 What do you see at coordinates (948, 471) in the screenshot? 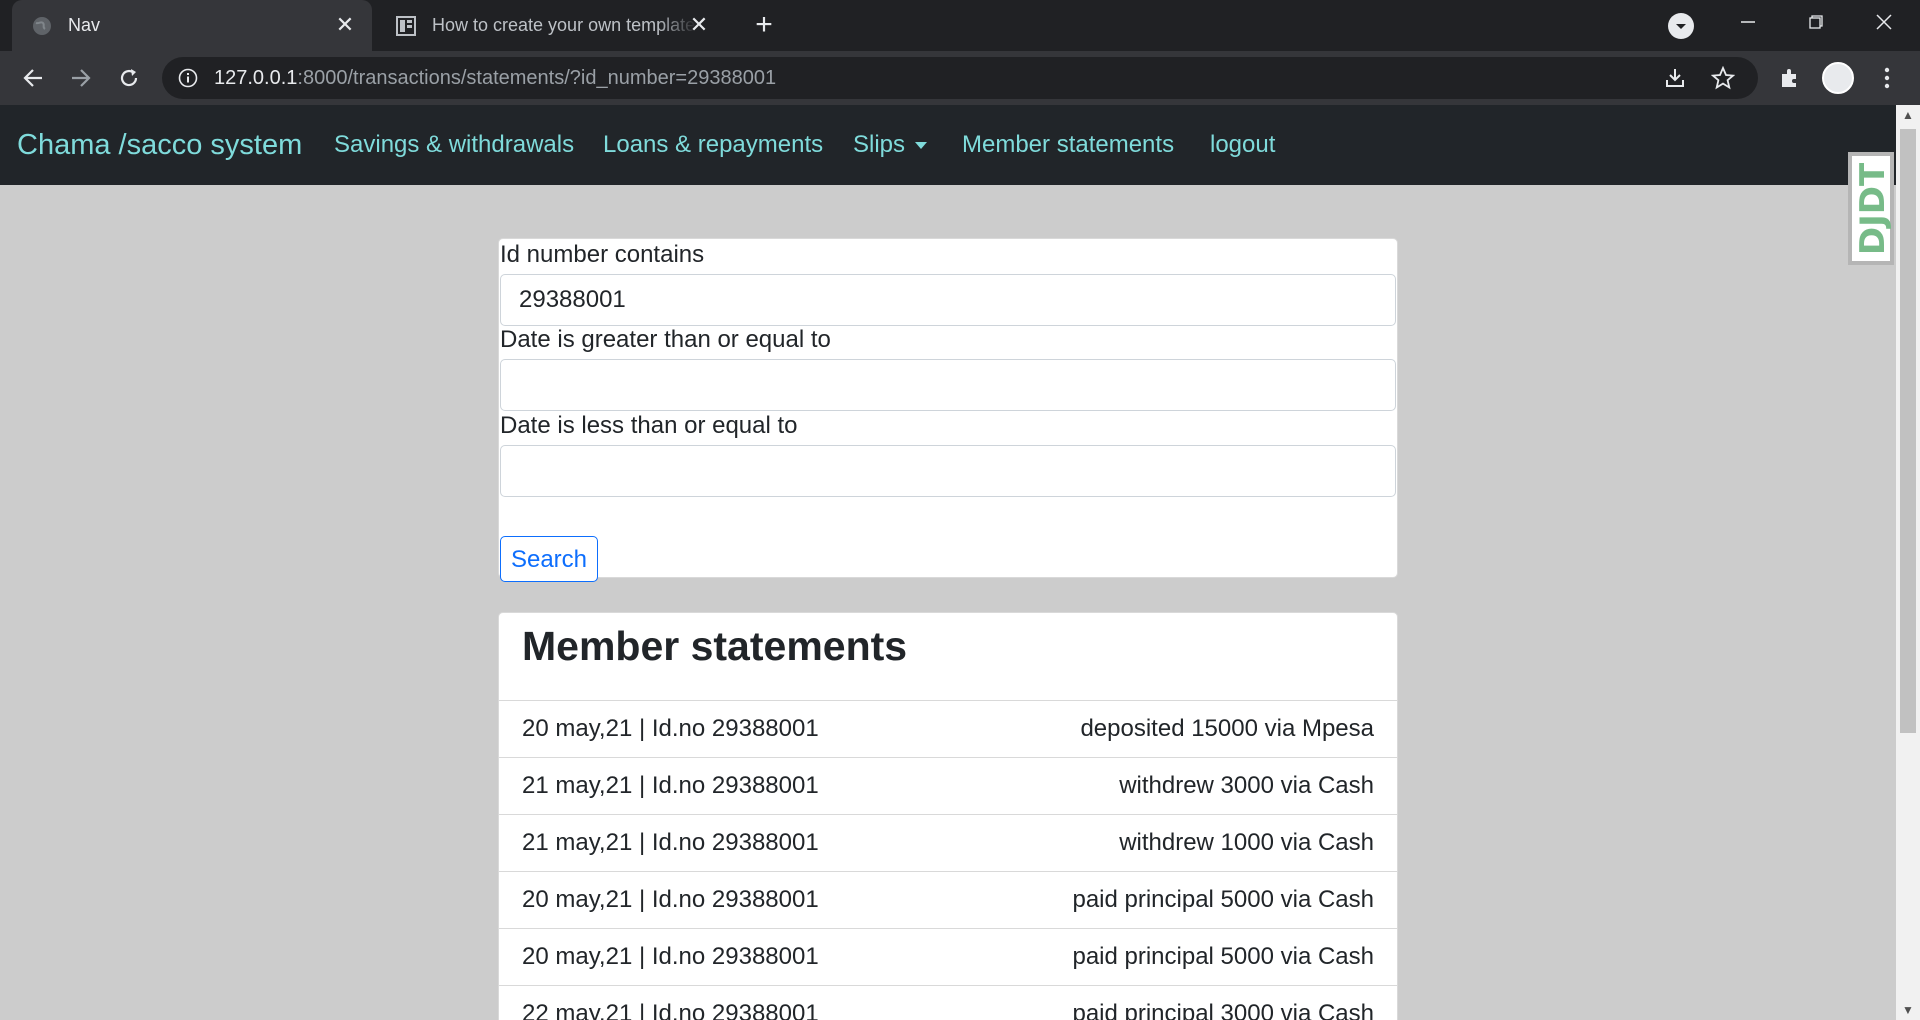
I see `date-lte-input` at bounding box center [948, 471].